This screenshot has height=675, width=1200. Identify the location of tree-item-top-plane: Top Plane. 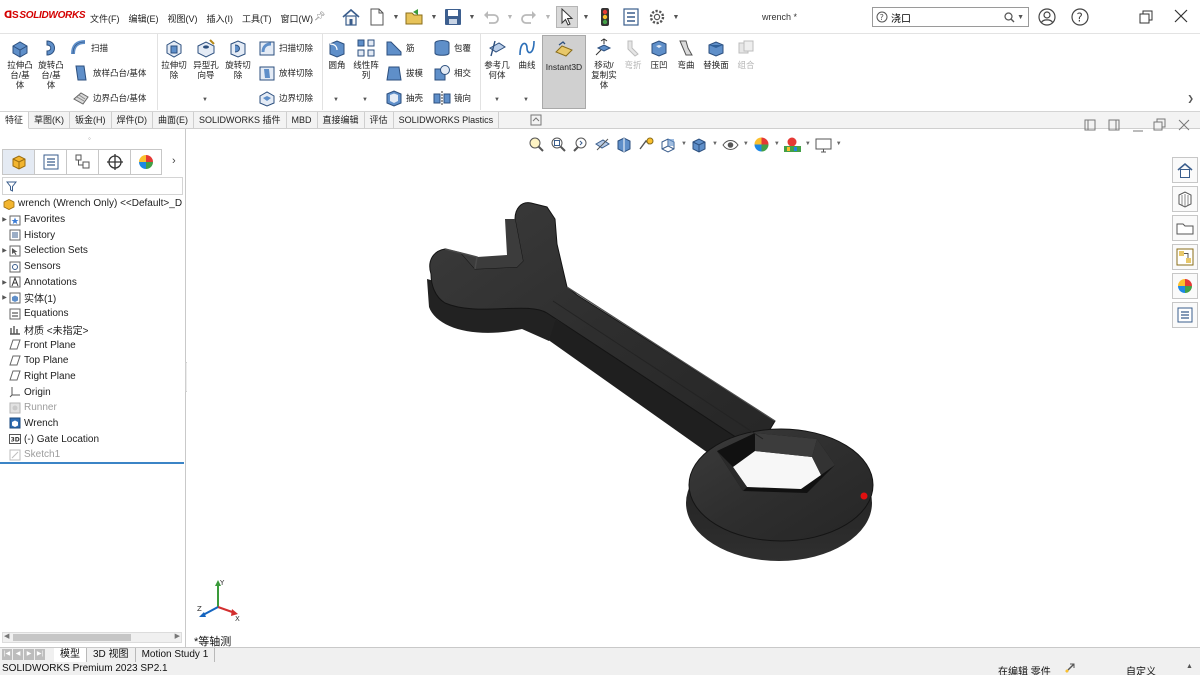
(93, 361).